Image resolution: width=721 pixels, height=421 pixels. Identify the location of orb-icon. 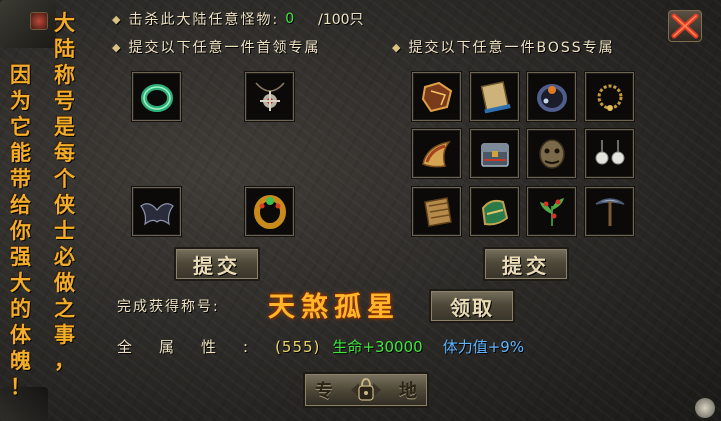
(705, 408).